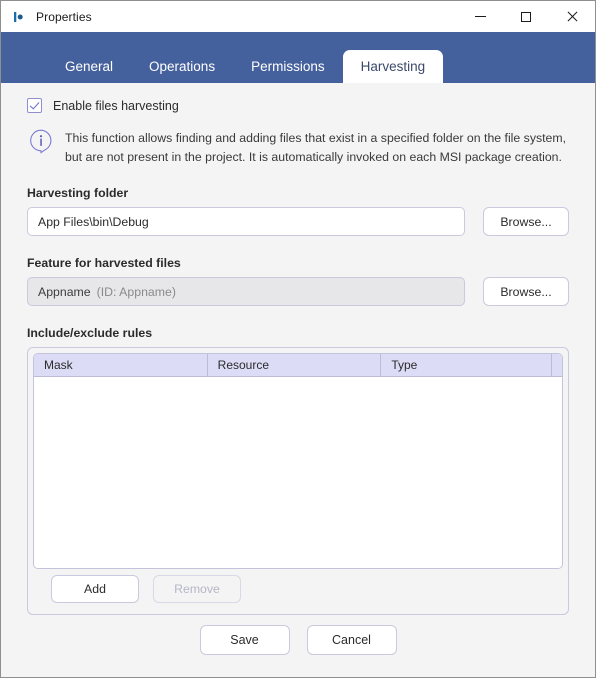 The width and height of the screenshot is (596, 678). What do you see at coordinates (288, 66) in the screenshot?
I see `tab-permissions: Permissions` at bounding box center [288, 66].